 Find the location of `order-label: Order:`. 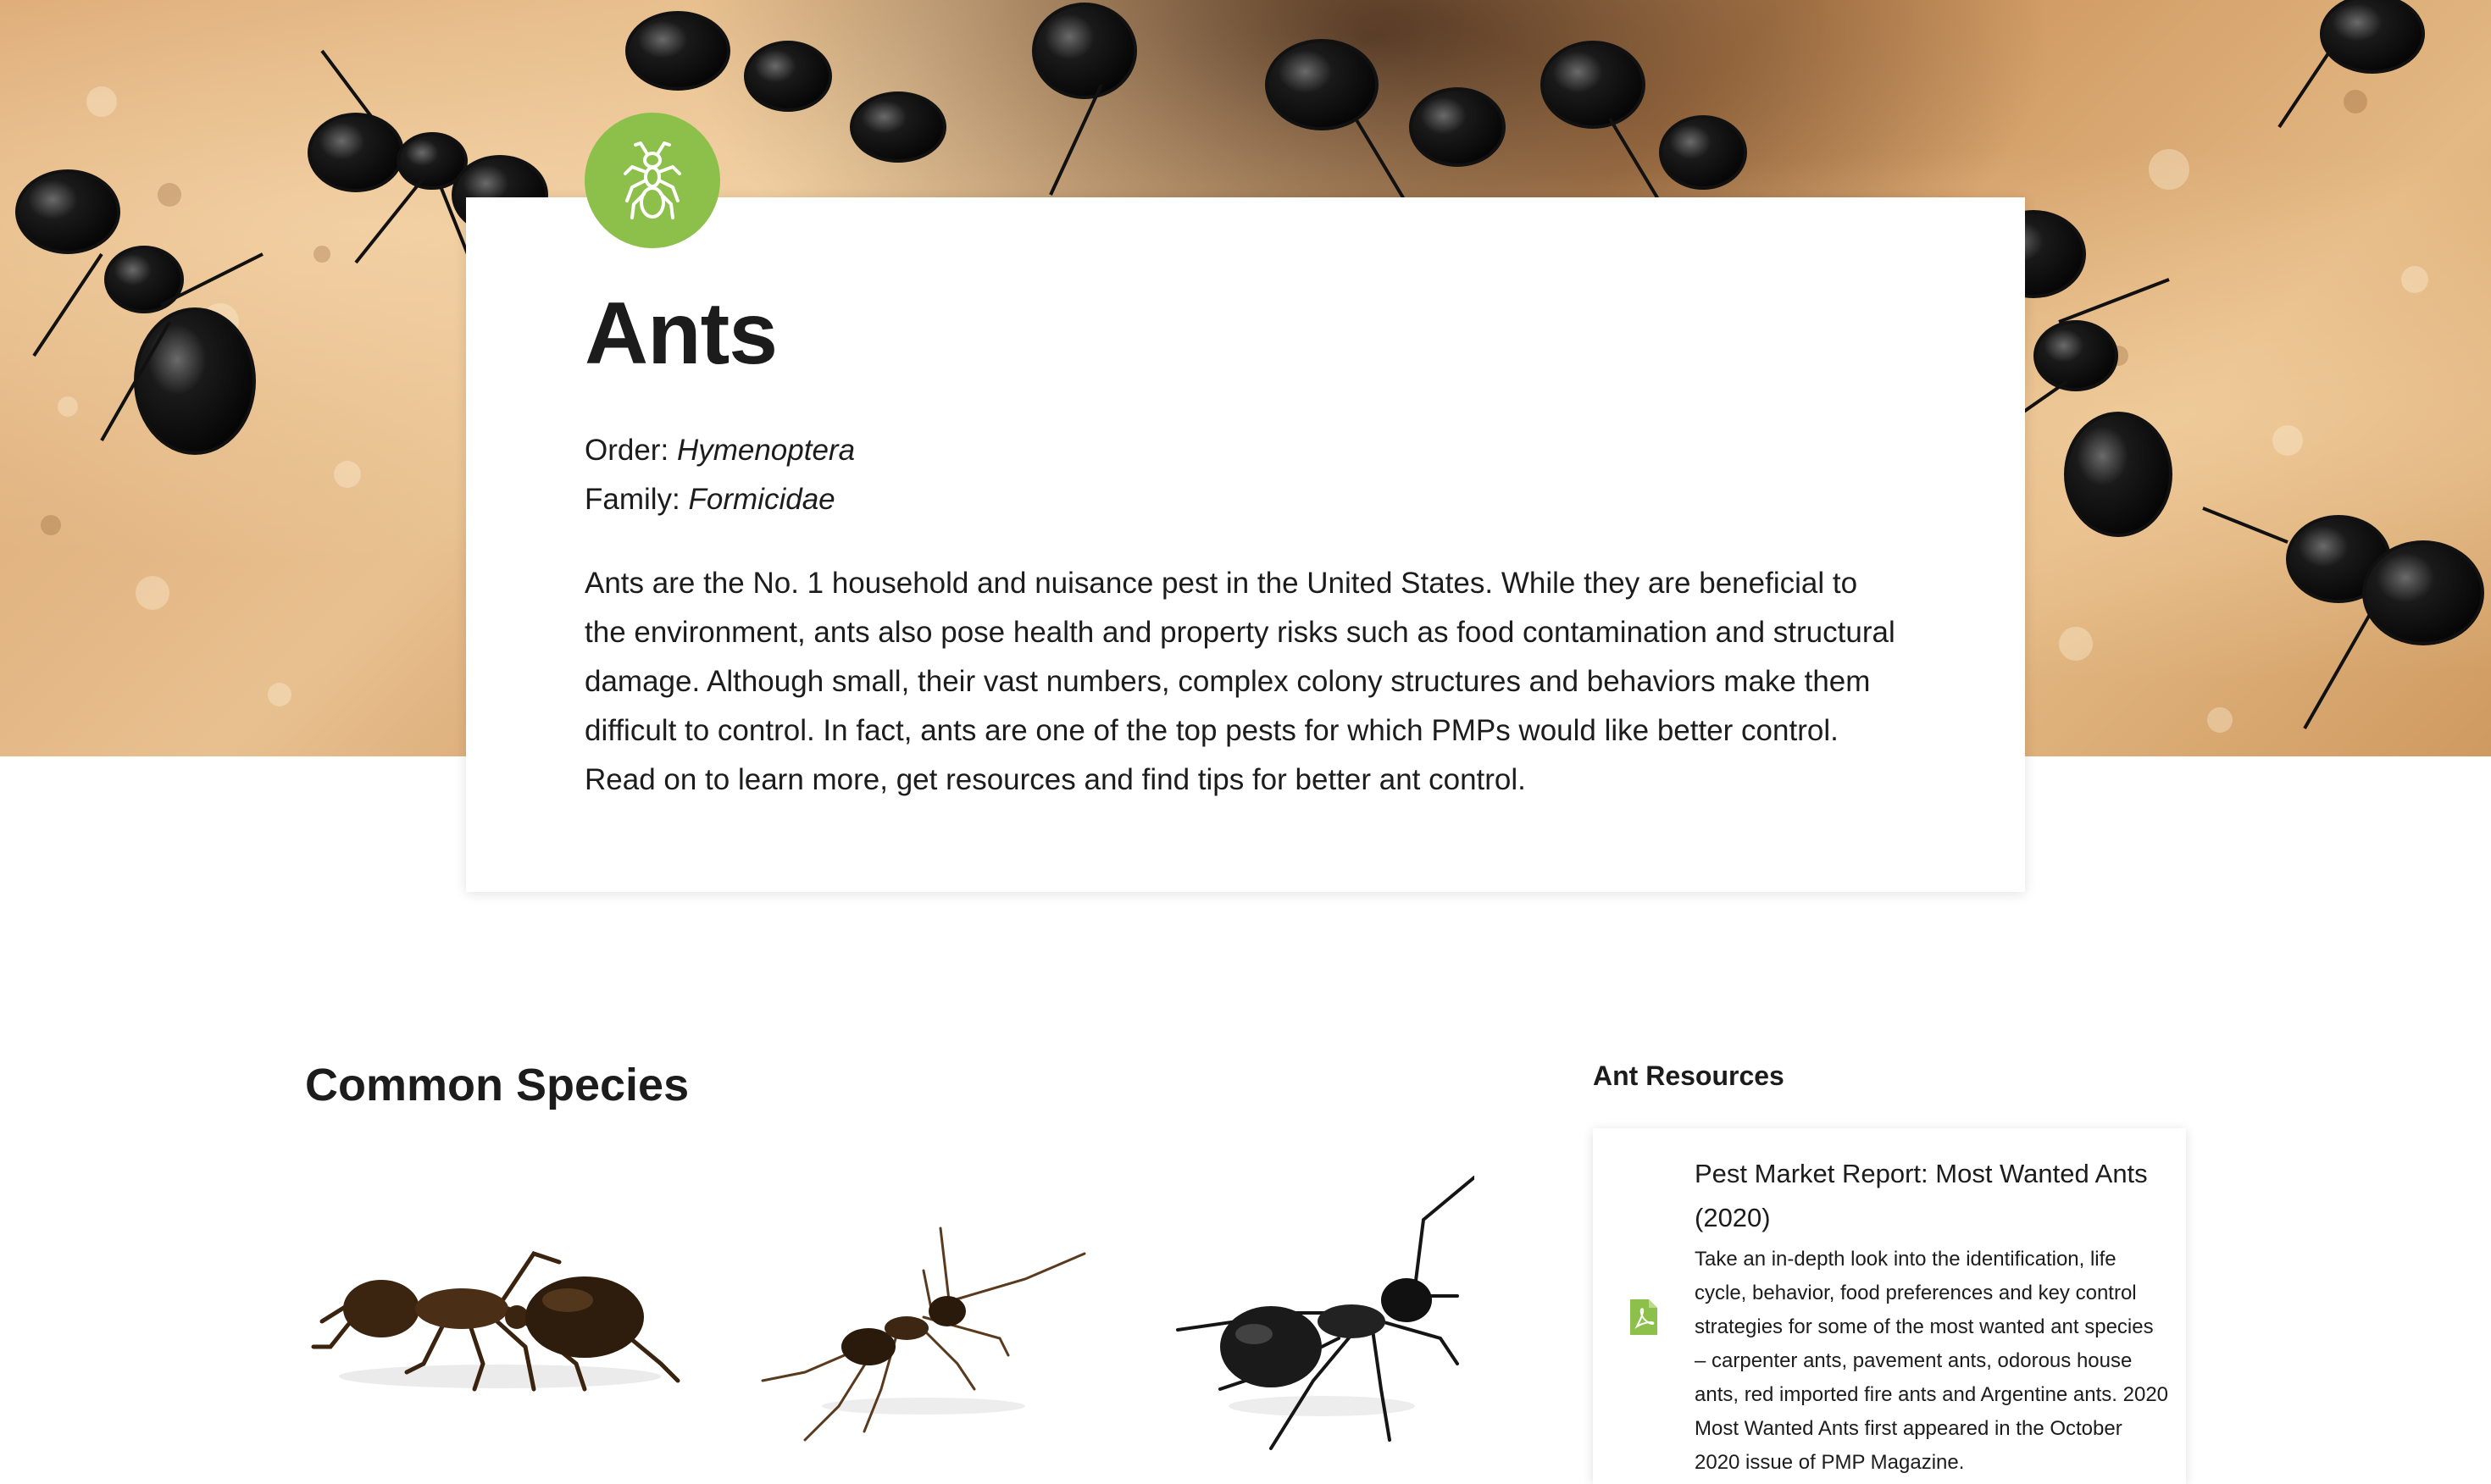

order-label: Order: is located at coordinates (627, 450).